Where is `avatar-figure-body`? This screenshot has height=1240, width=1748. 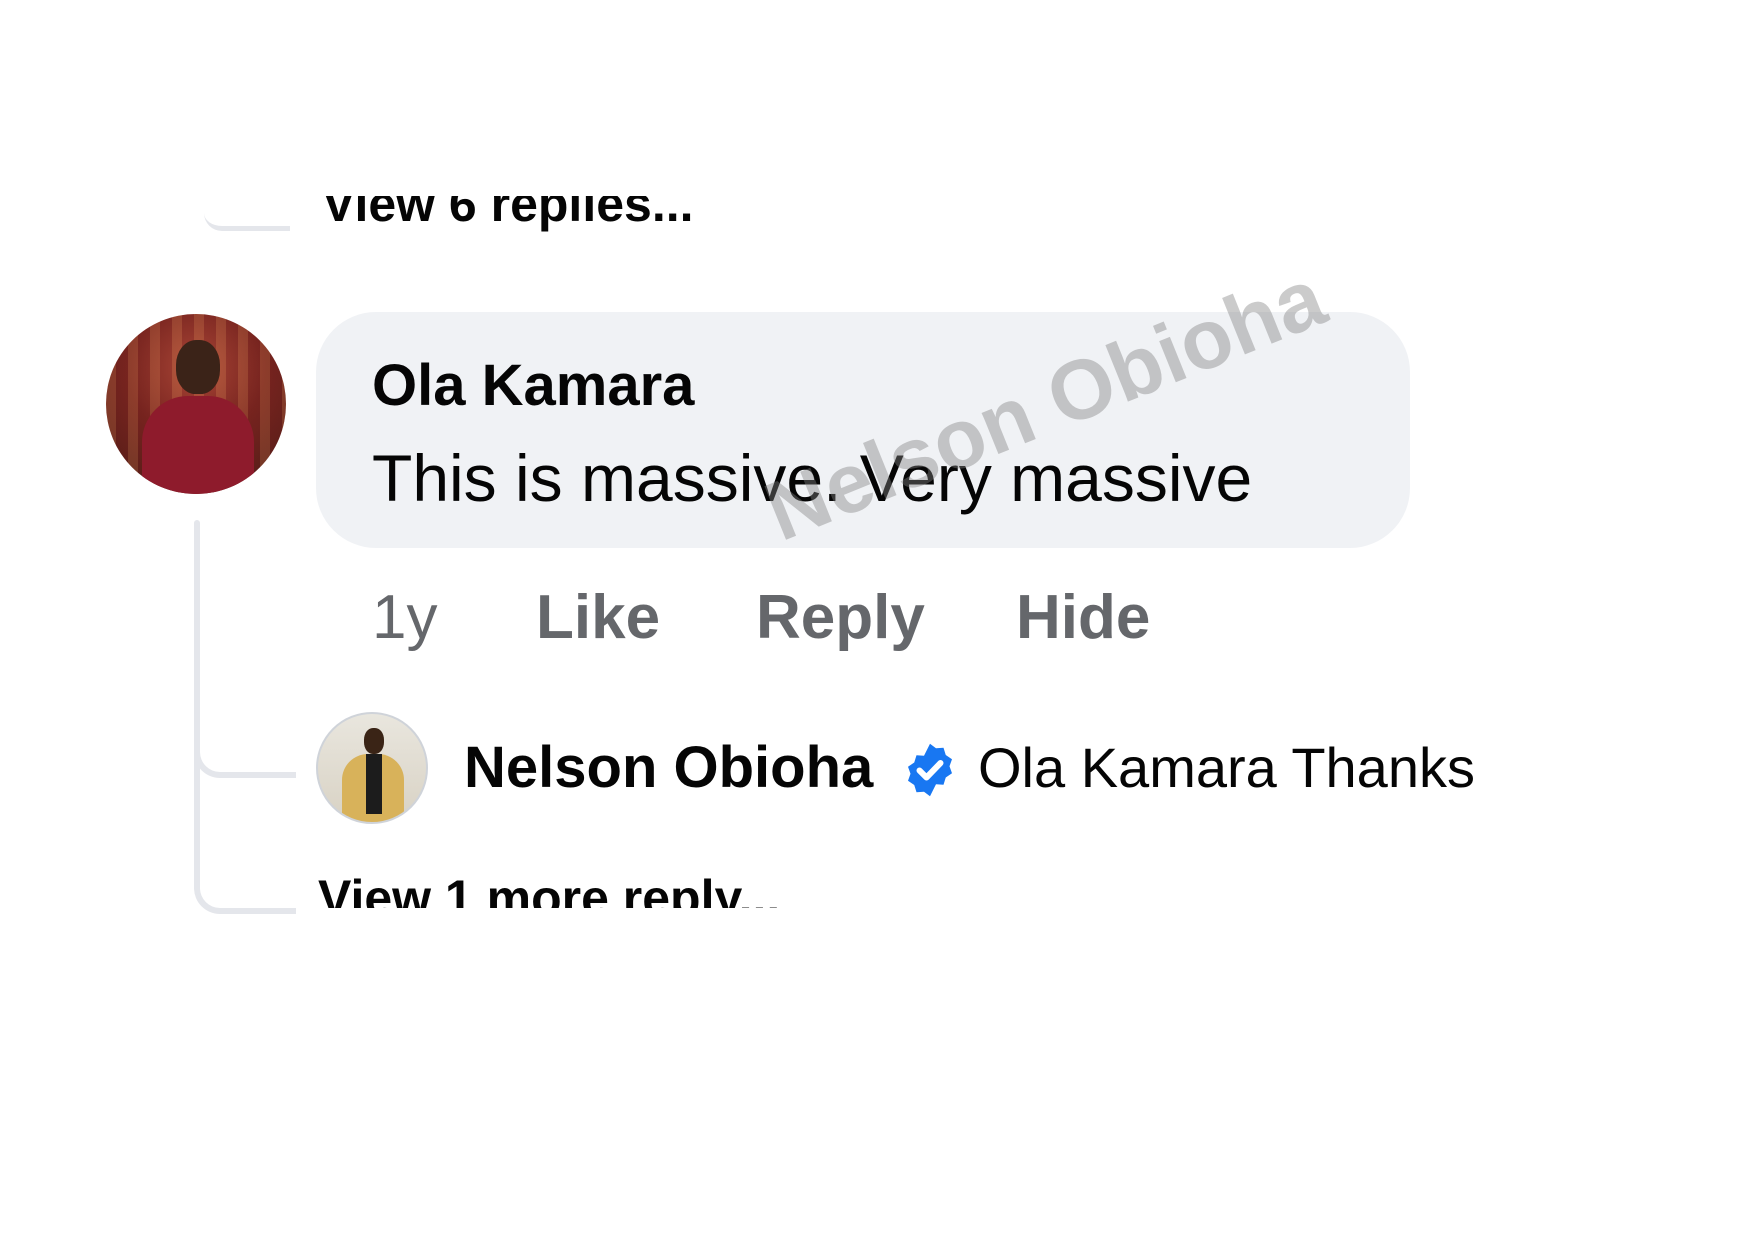
avatar-figure-body is located at coordinates (198, 445).